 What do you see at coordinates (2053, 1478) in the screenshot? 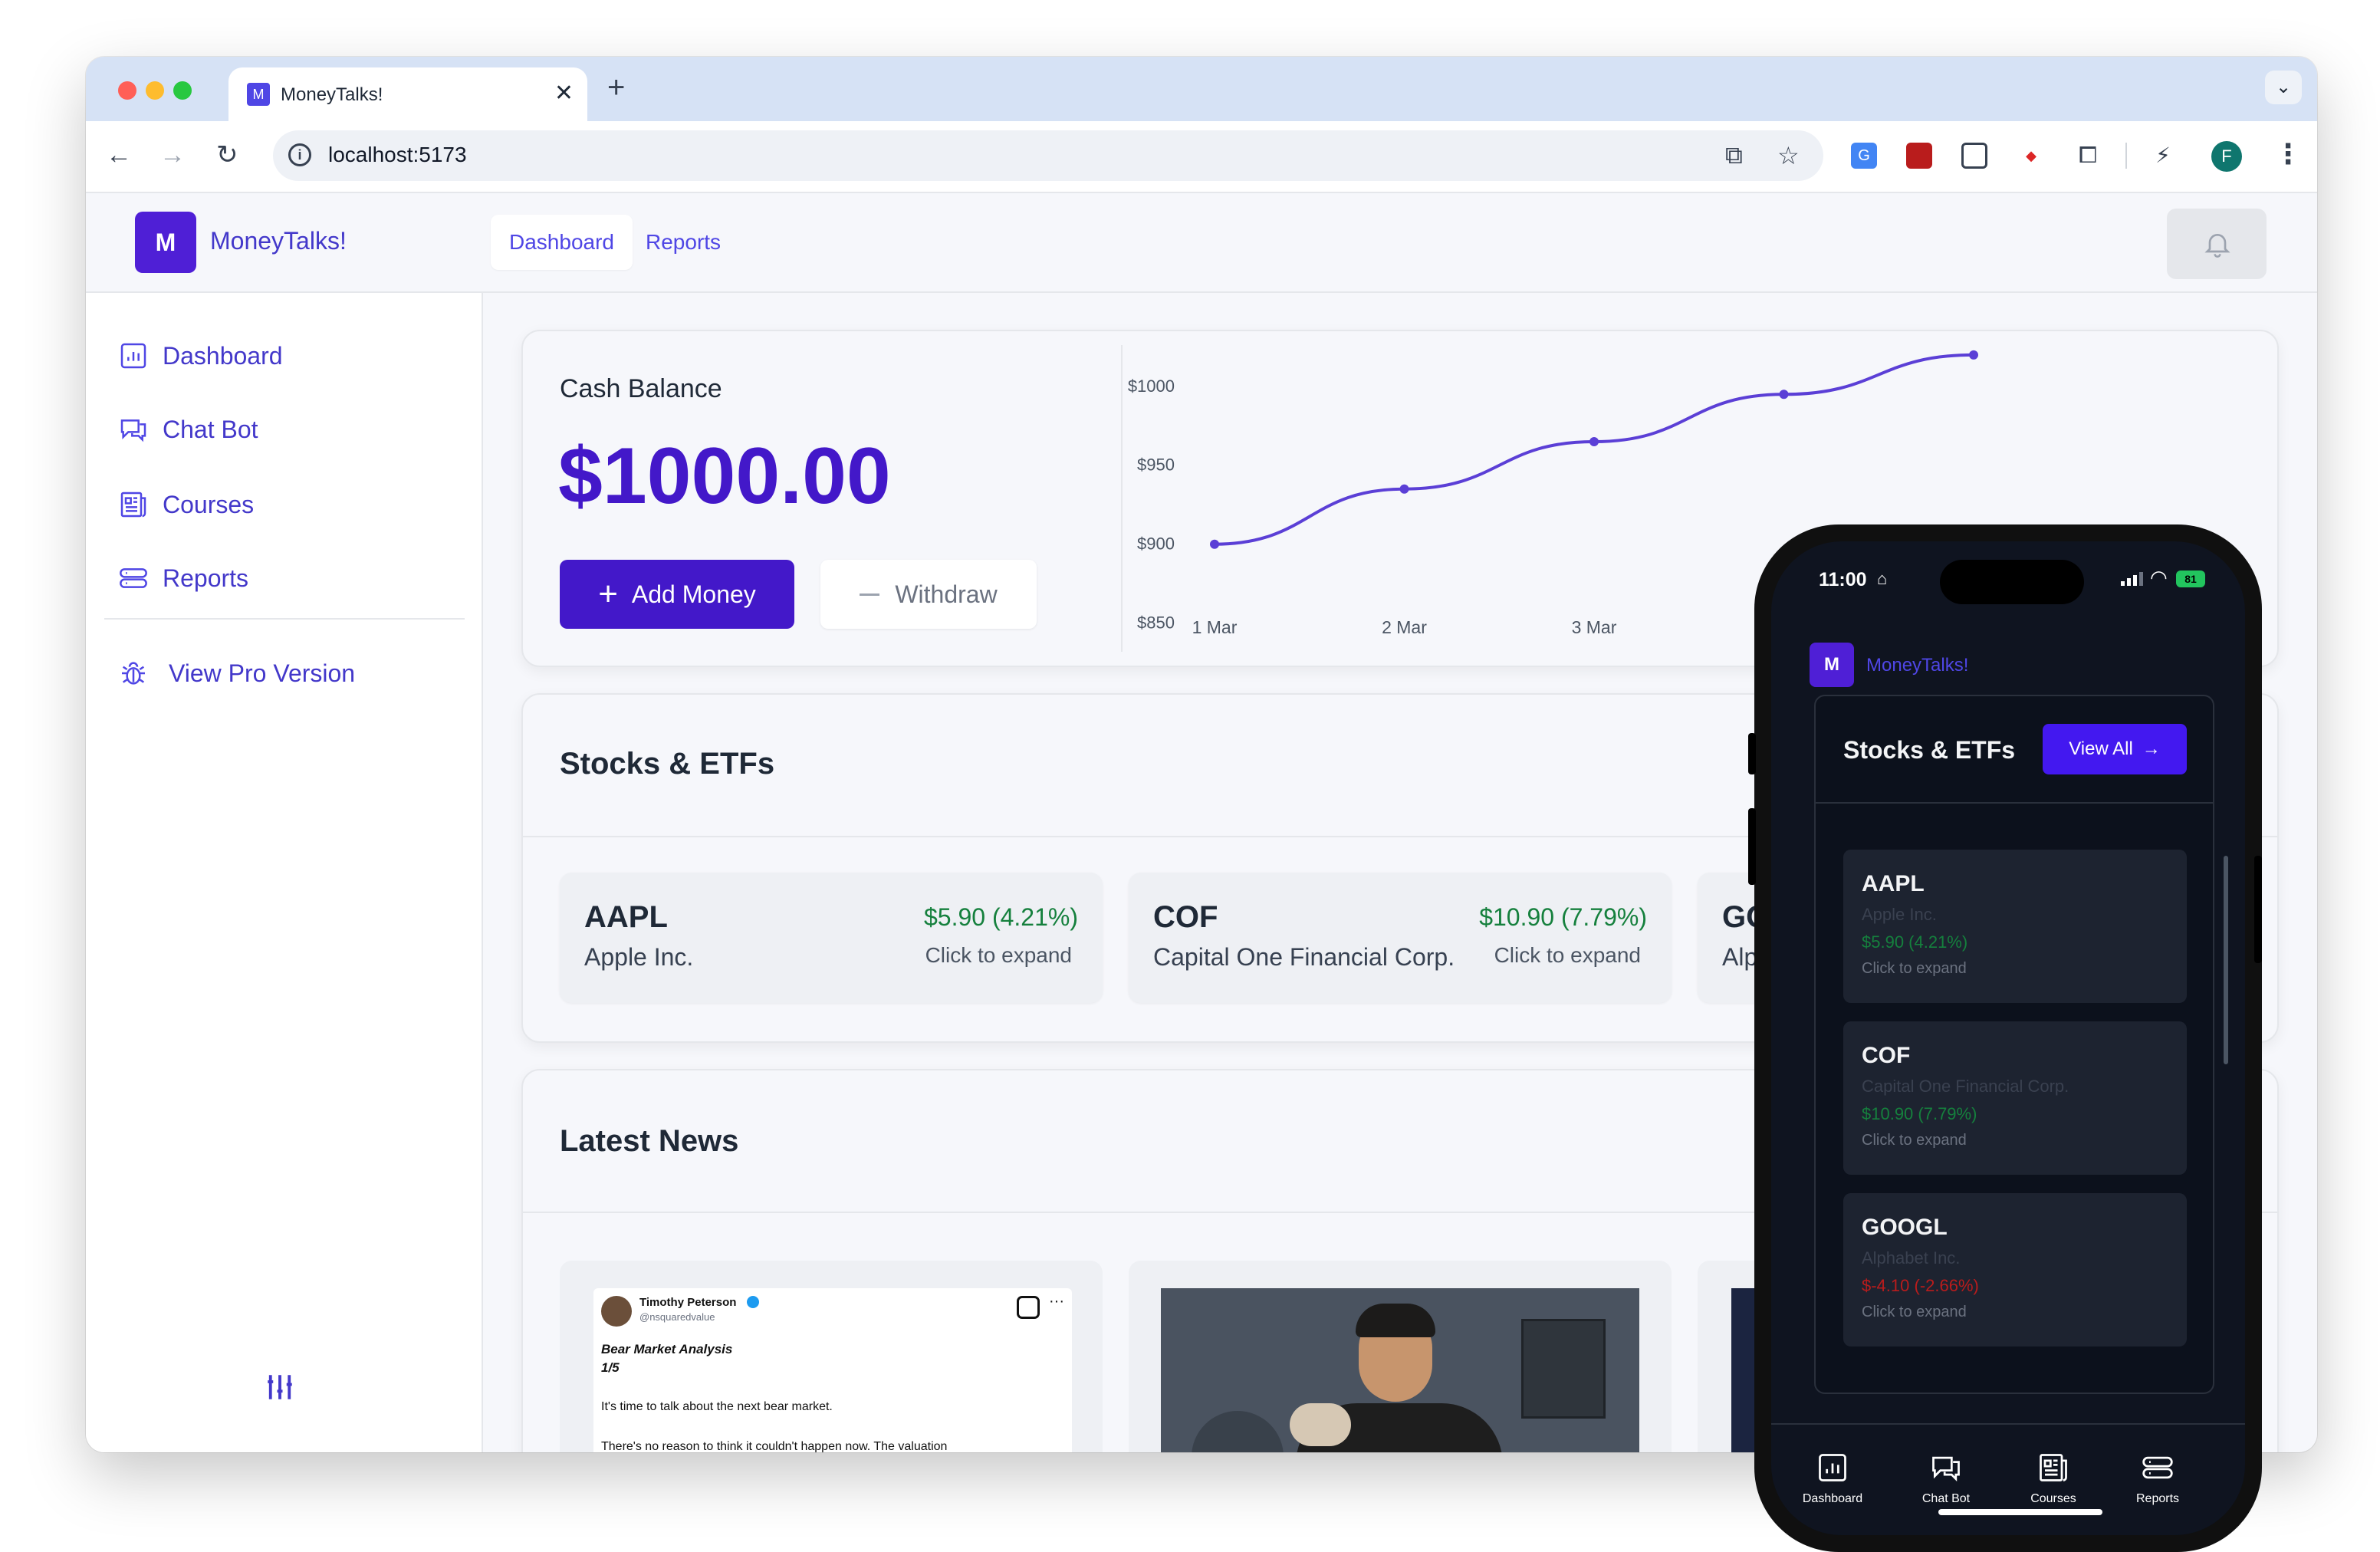
I see `phone-nav-courses: Courses` at bounding box center [2053, 1478].